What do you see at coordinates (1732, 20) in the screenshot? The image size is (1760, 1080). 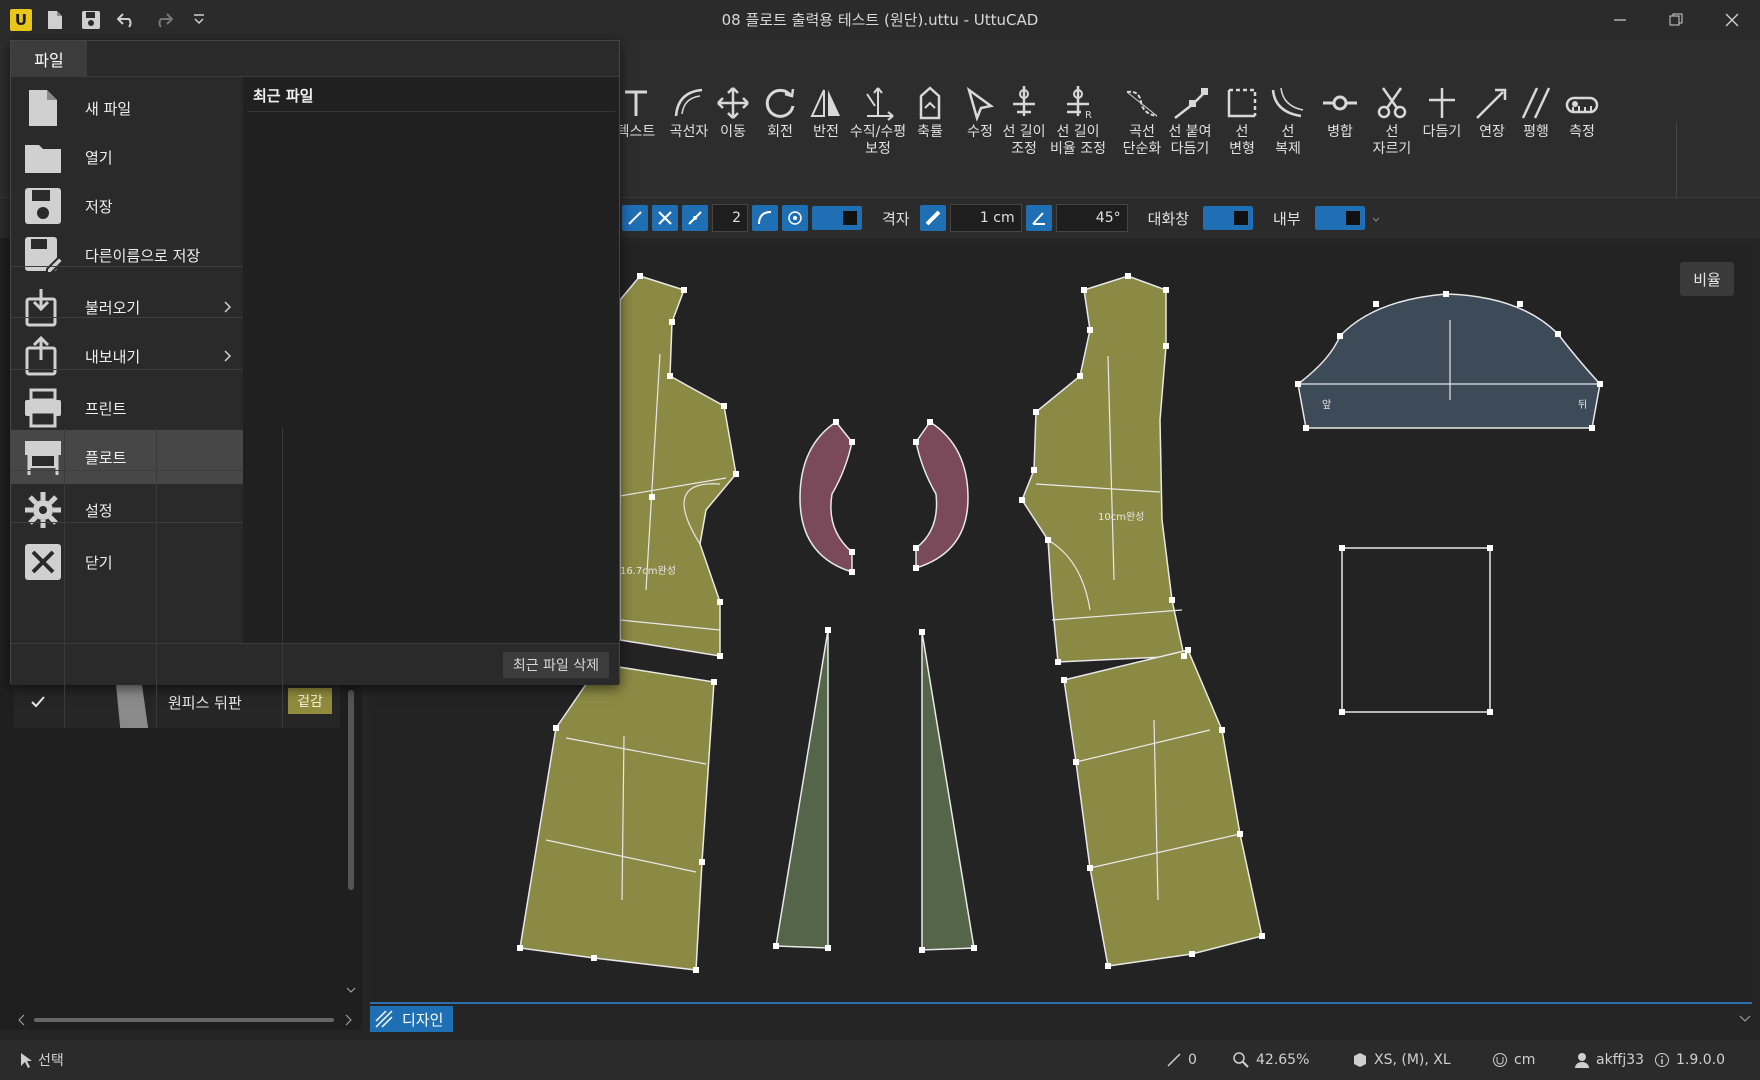 I see `close-window-icon` at bounding box center [1732, 20].